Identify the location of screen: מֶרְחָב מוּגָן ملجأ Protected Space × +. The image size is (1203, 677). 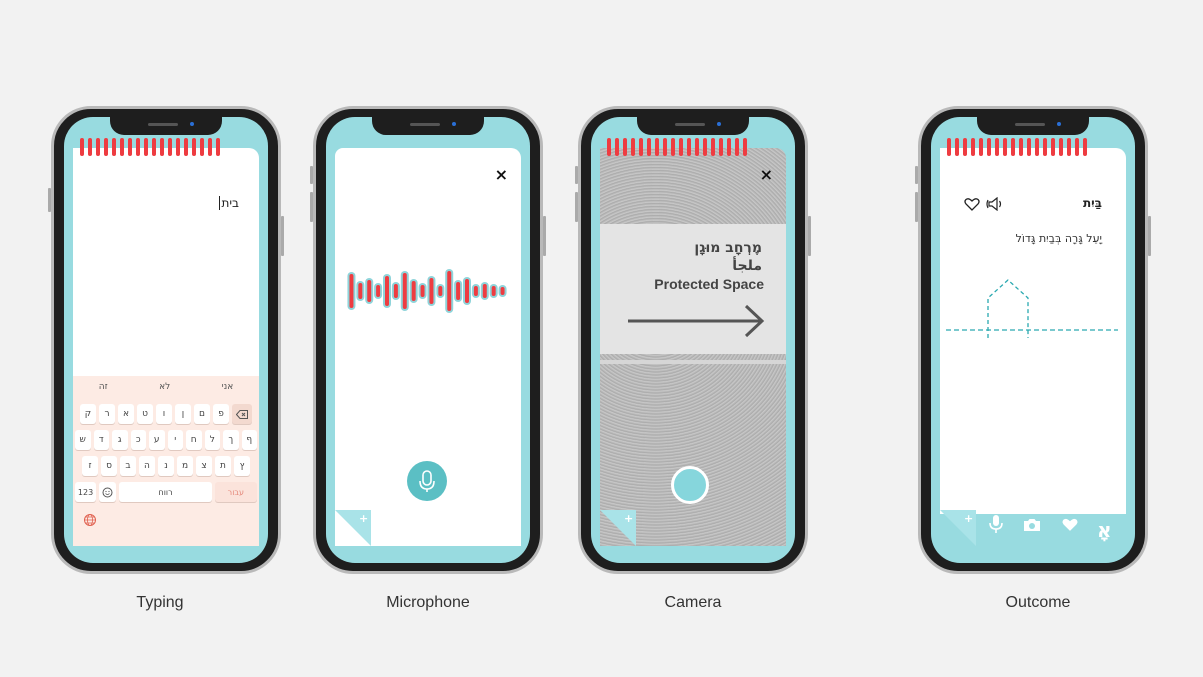
(693, 340).